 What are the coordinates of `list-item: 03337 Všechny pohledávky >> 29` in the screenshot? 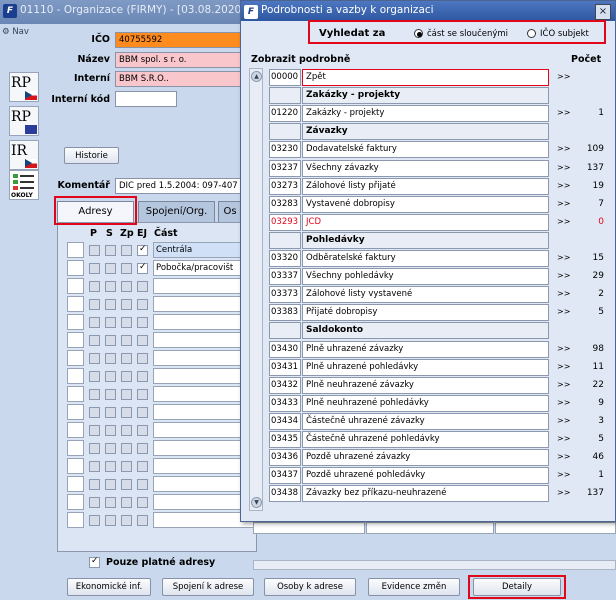 It's located at (439, 276).